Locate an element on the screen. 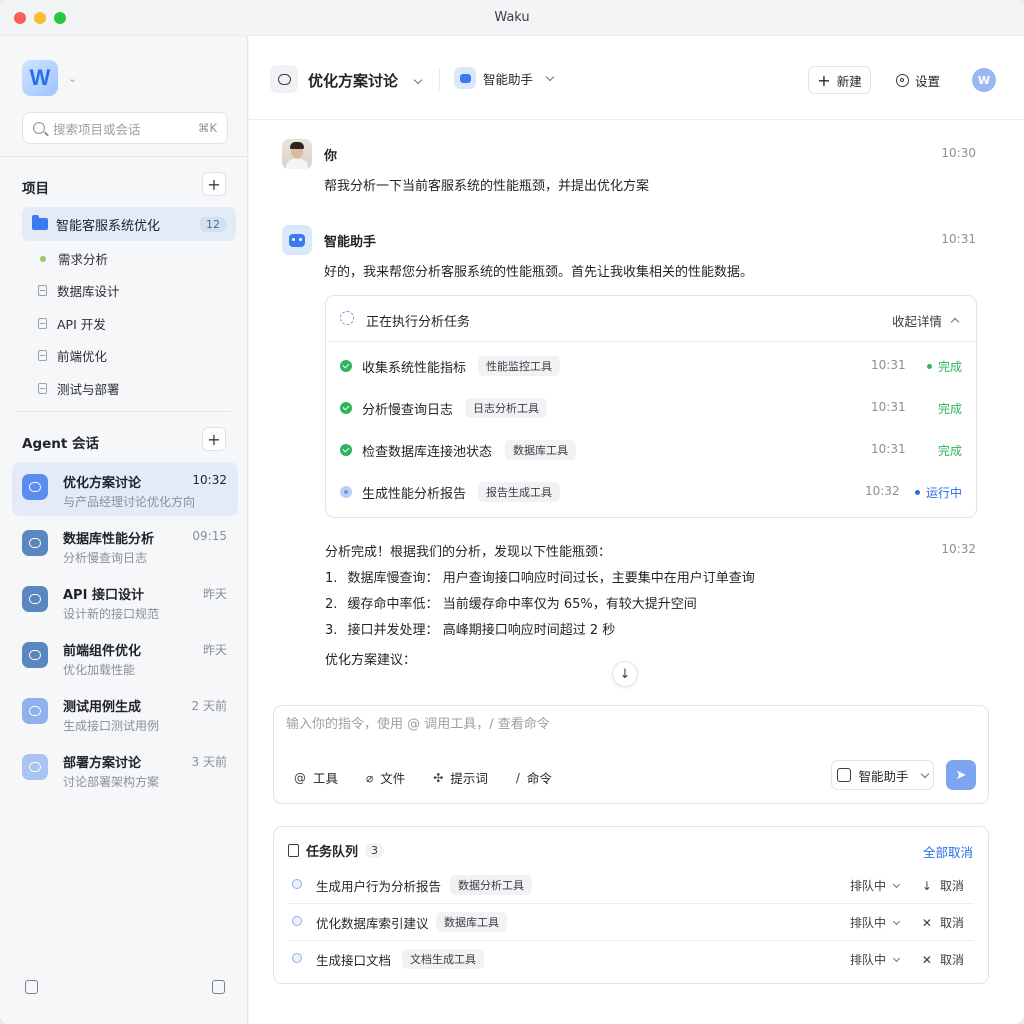 Image resolution: width=1024 pixels, height=1024 pixels. project-subitem: 需求分析 is located at coordinates (73, 258).